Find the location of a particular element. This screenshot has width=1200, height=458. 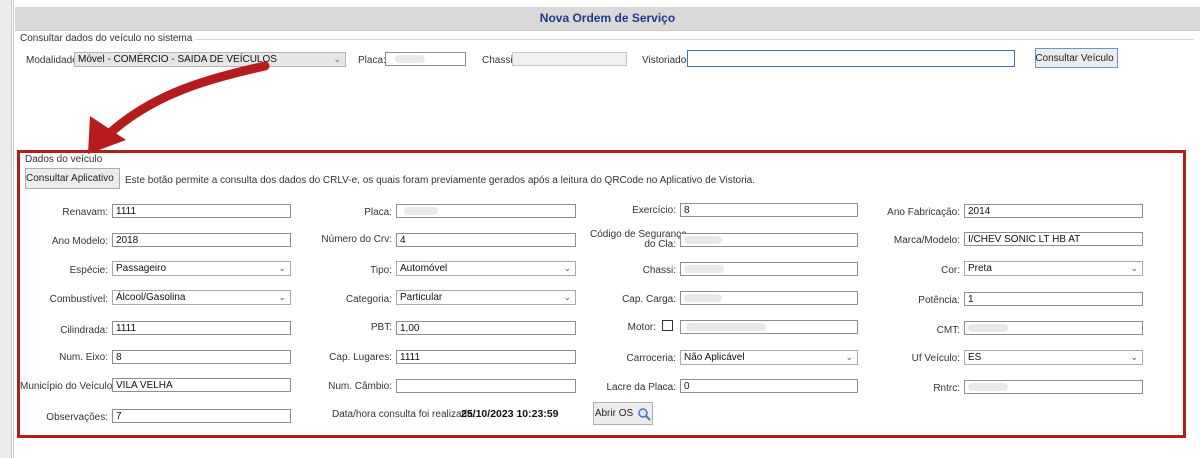

categoria-label: Categoria: is located at coordinates (368, 299).